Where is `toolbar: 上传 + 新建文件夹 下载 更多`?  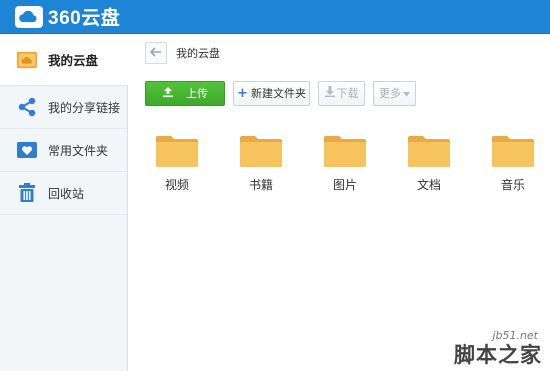
toolbar: 上传 + 新建文件夹 下载 更多 is located at coordinates (284, 93).